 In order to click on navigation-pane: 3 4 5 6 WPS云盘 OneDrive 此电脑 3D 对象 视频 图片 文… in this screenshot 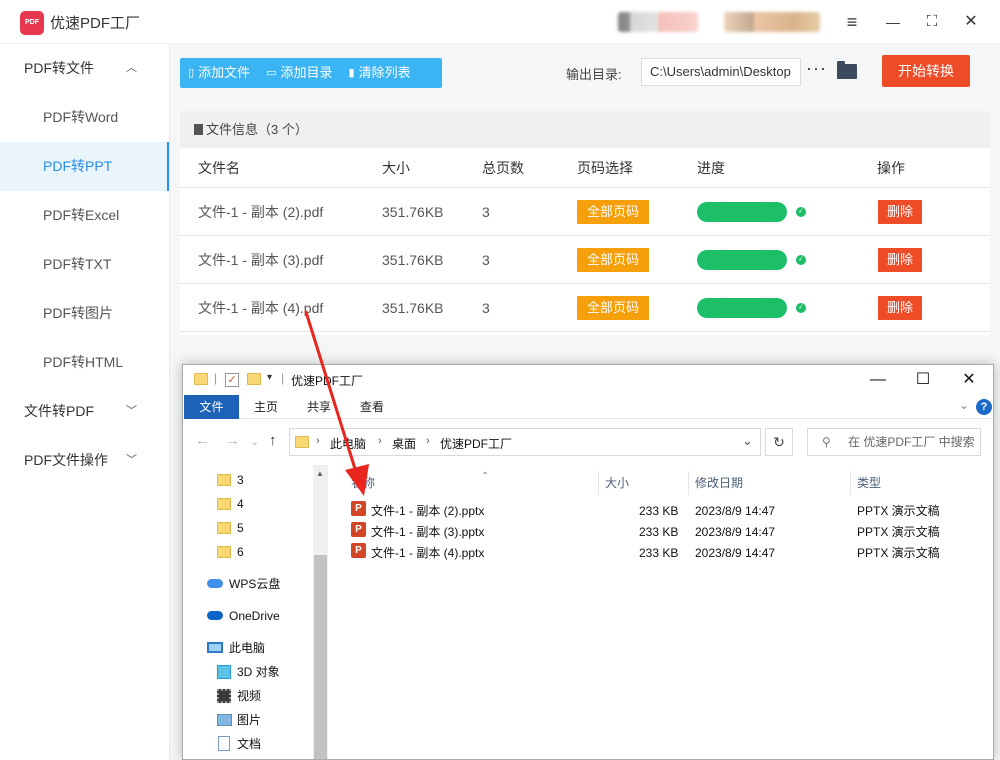, I will do `click(256, 612)`.